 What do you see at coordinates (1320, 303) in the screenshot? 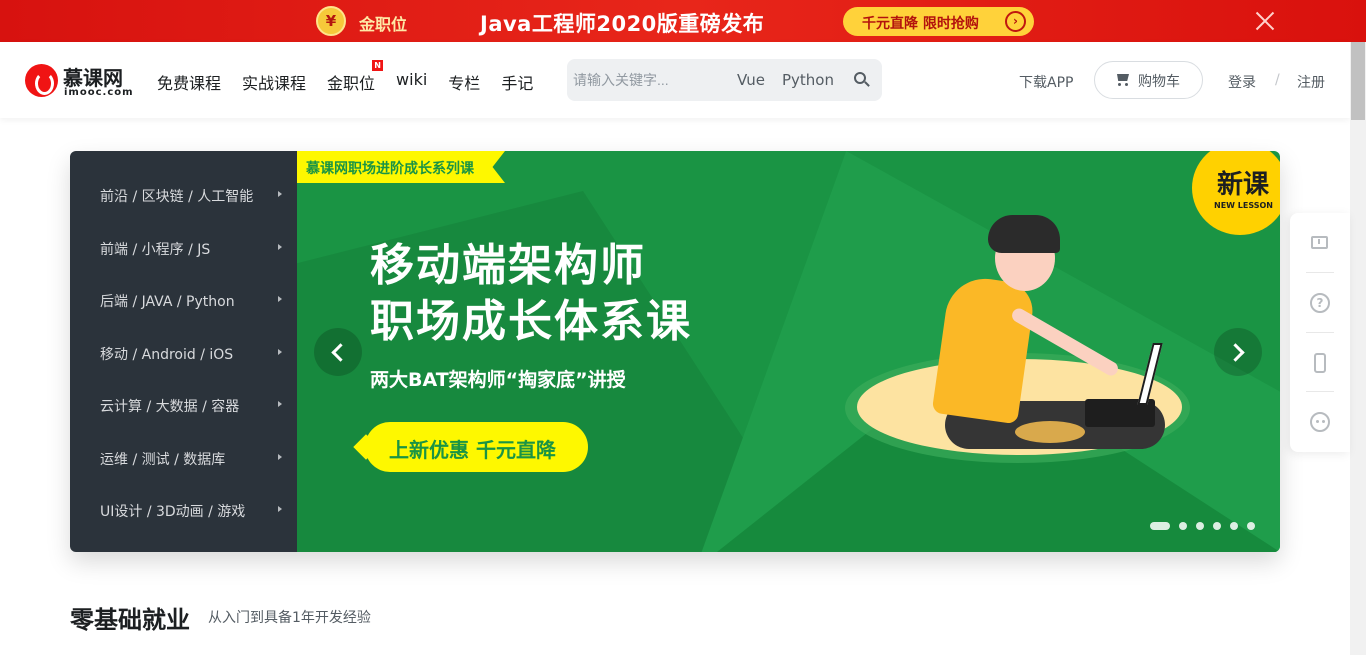
I see `help-icon: ?` at bounding box center [1320, 303].